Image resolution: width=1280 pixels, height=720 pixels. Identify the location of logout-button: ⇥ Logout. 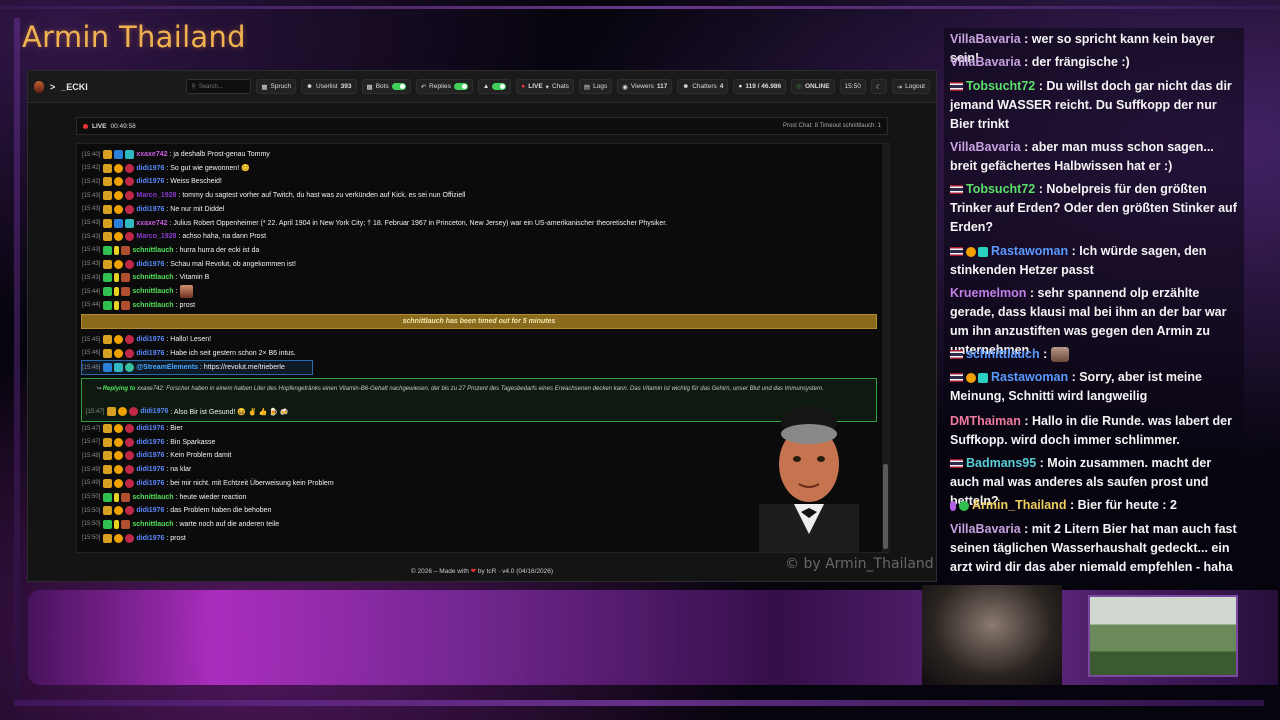
(910, 86).